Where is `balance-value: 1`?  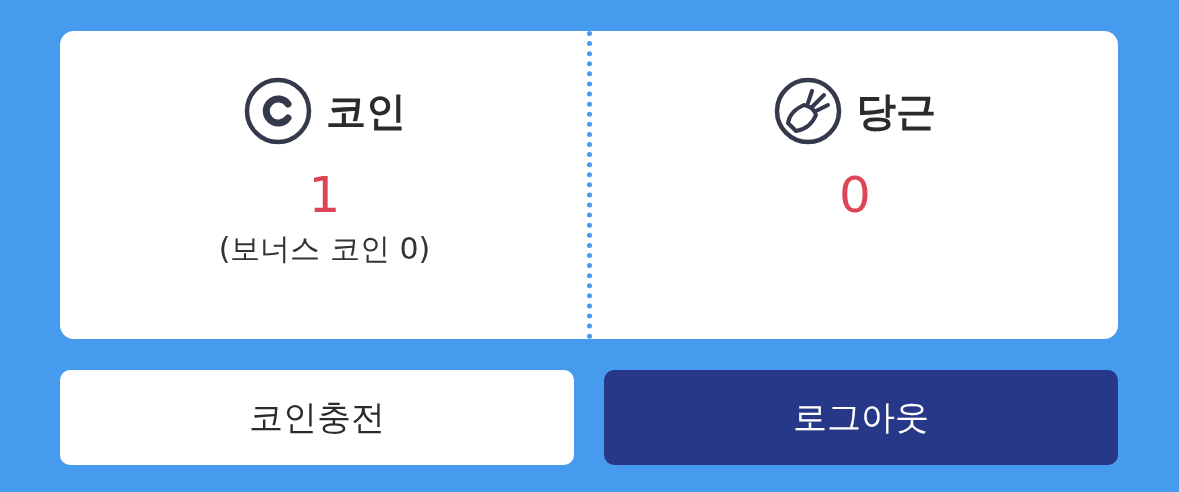 balance-value: 1 is located at coordinates (324, 195).